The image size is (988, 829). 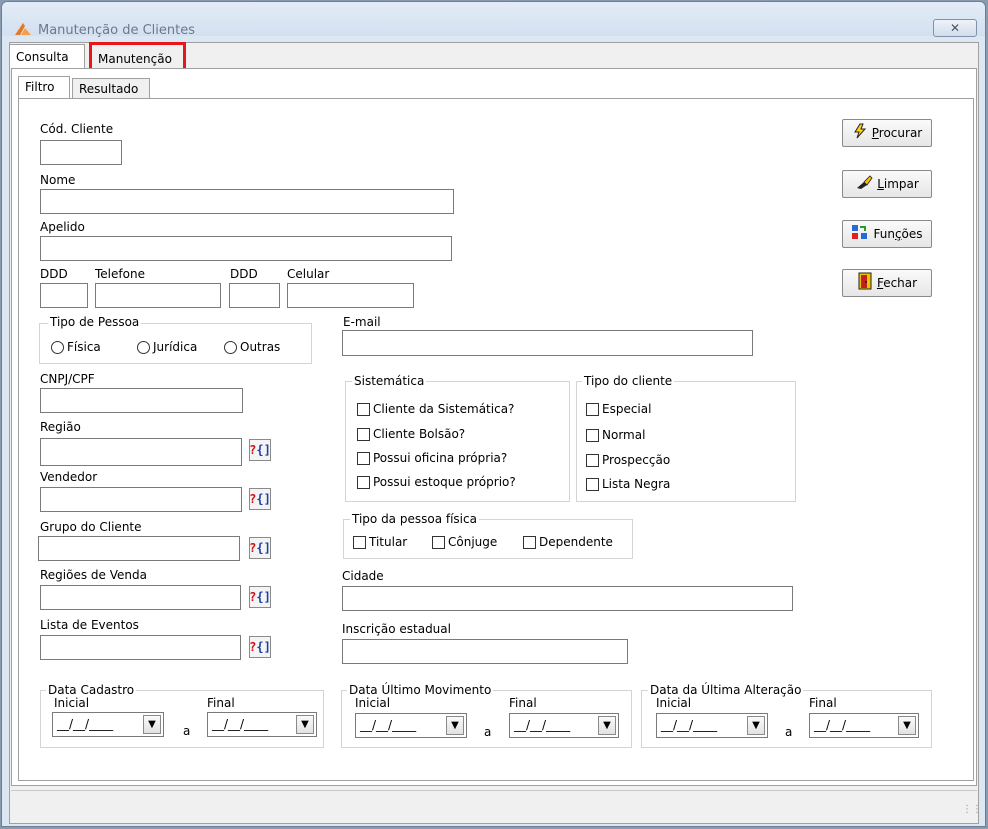 I want to click on checkbox-dependente: Dependente, so click(x=568, y=542).